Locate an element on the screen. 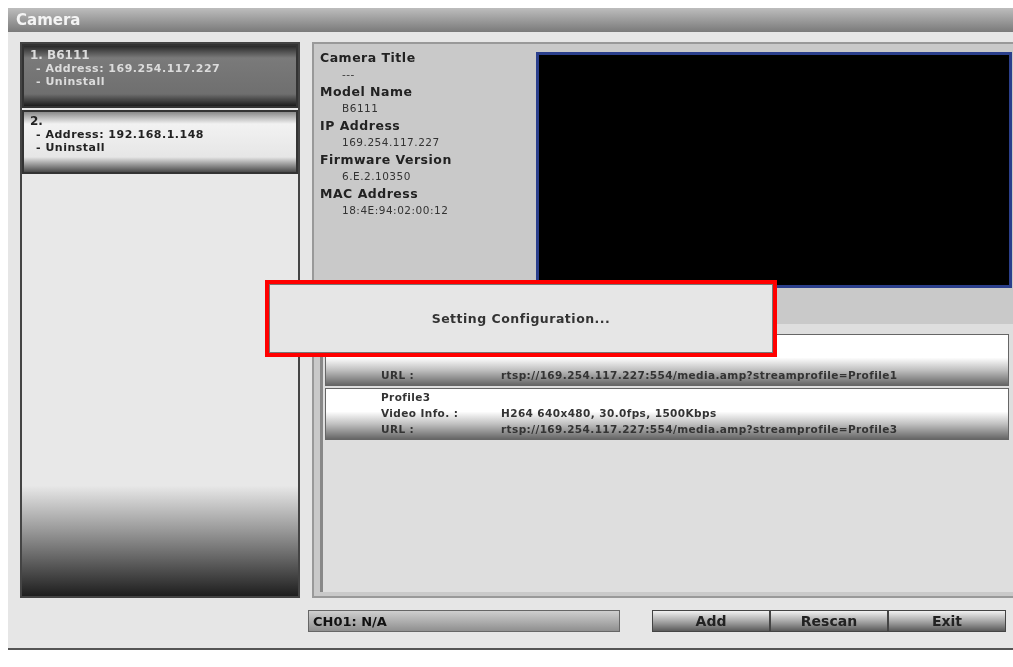 This screenshot has height=667, width=1013. action-button: Exit is located at coordinates (947, 621).